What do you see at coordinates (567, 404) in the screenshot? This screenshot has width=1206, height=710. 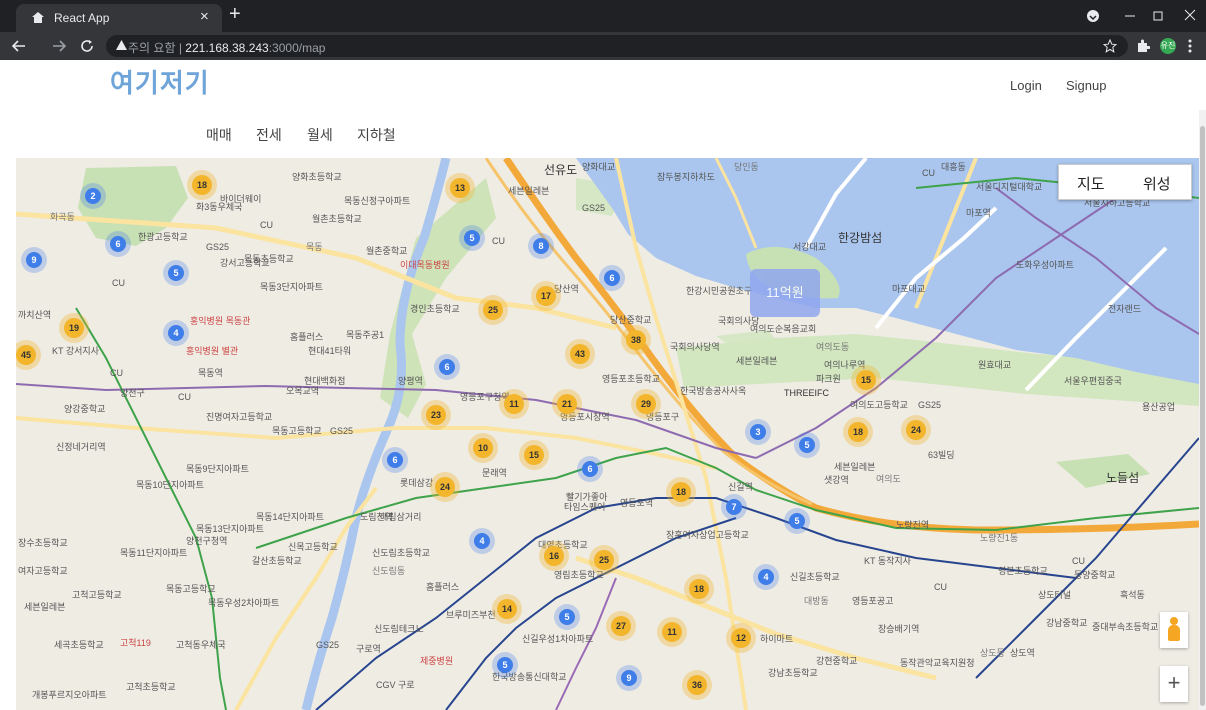 I see `cluster-marker-yellow: 21` at bounding box center [567, 404].